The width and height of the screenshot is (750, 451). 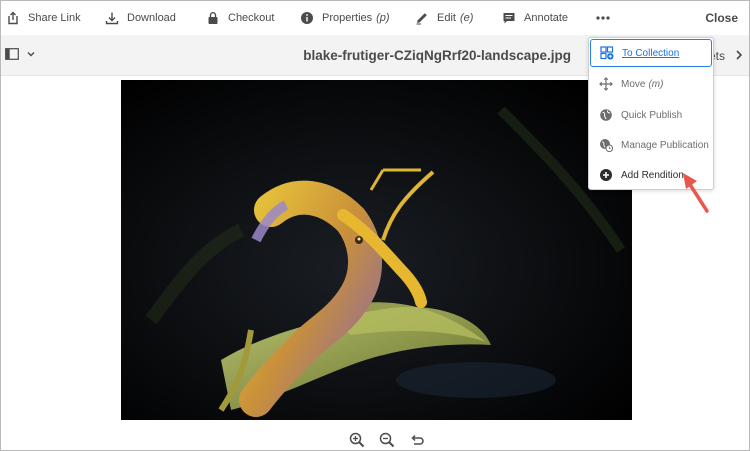 What do you see at coordinates (307, 18) in the screenshot?
I see `info-icon` at bounding box center [307, 18].